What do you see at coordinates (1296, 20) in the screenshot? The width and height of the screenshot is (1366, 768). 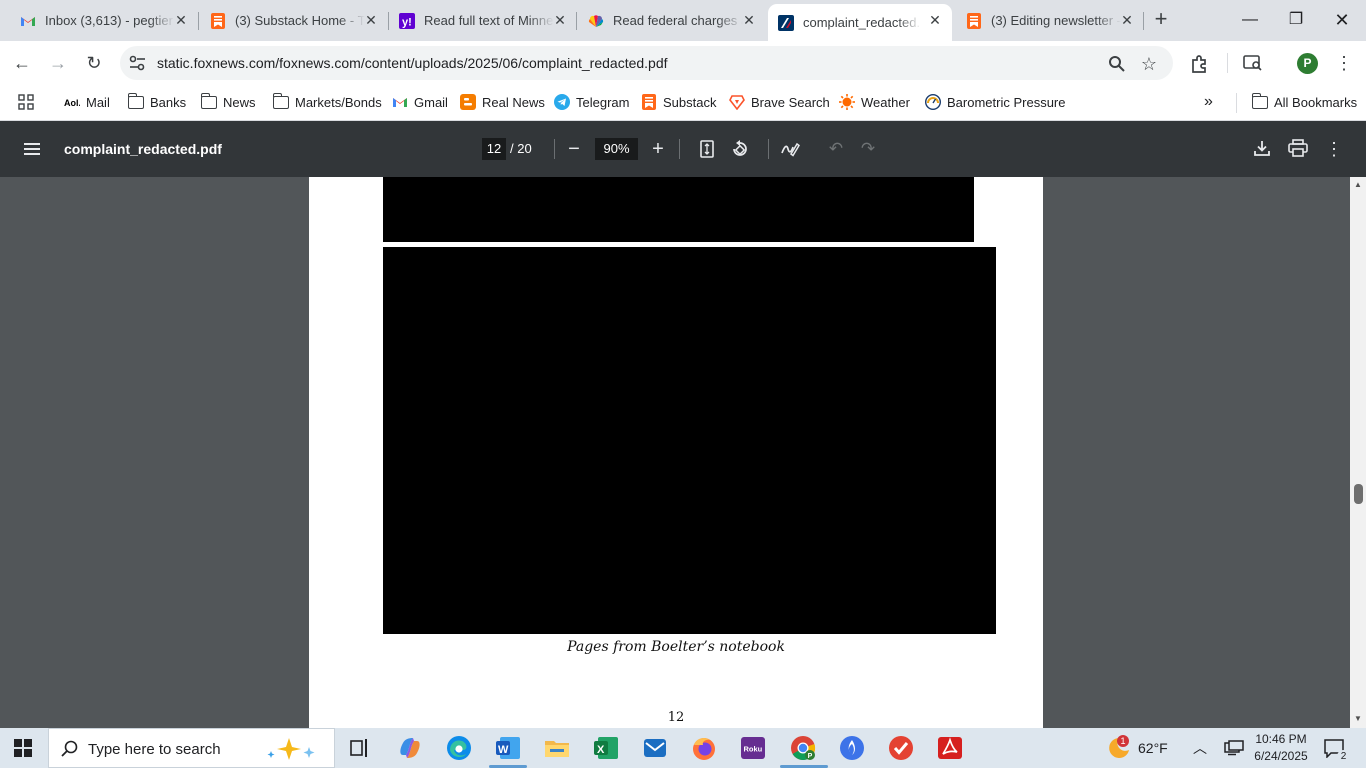 I see `restore-icon: ❐` at bounding box center [1296, 20].